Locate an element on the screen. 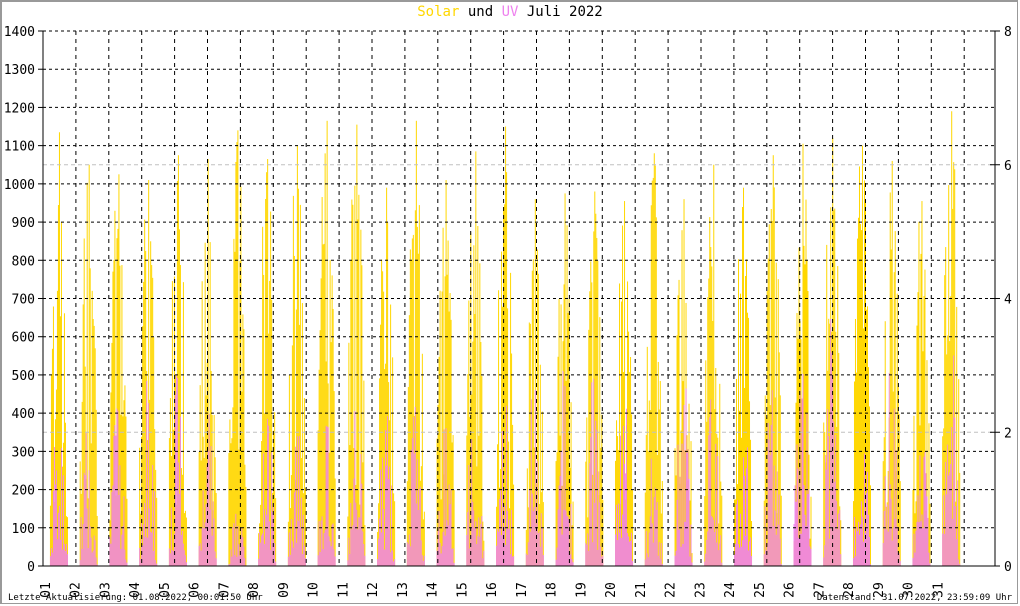 This screenshot has height=606, width=1020. footer-data-status: Datenstand: 31.07.2022, 23:59:09 Uhr is located at coordinates (914, 598).